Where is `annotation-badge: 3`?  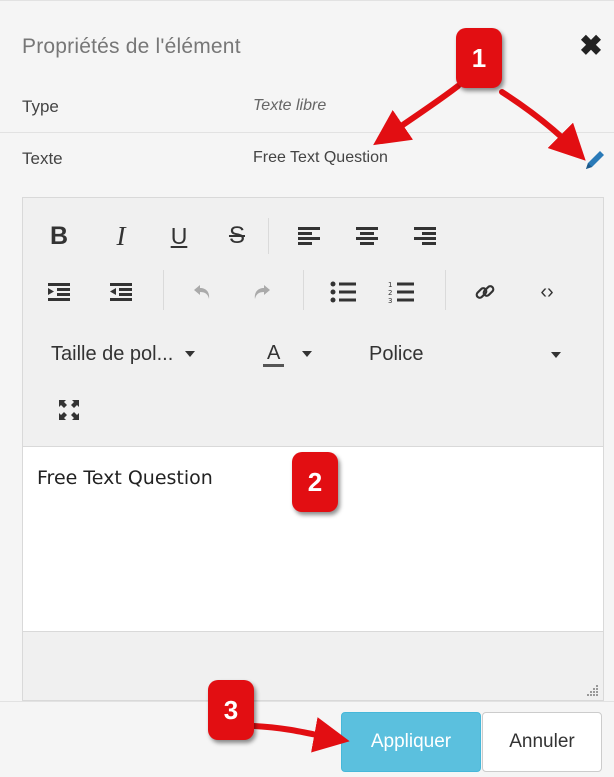
annotation-badge: 3 is located at coordinates (231, 710).